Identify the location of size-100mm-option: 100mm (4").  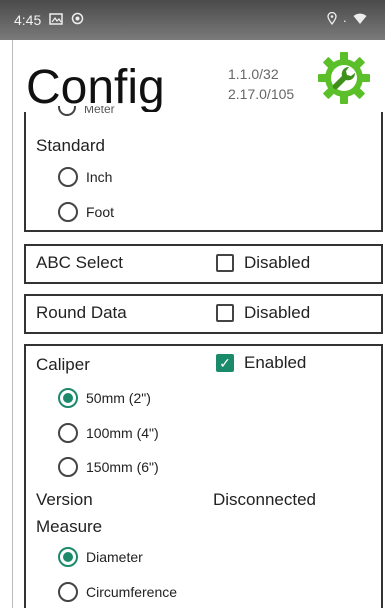
(108, 433).